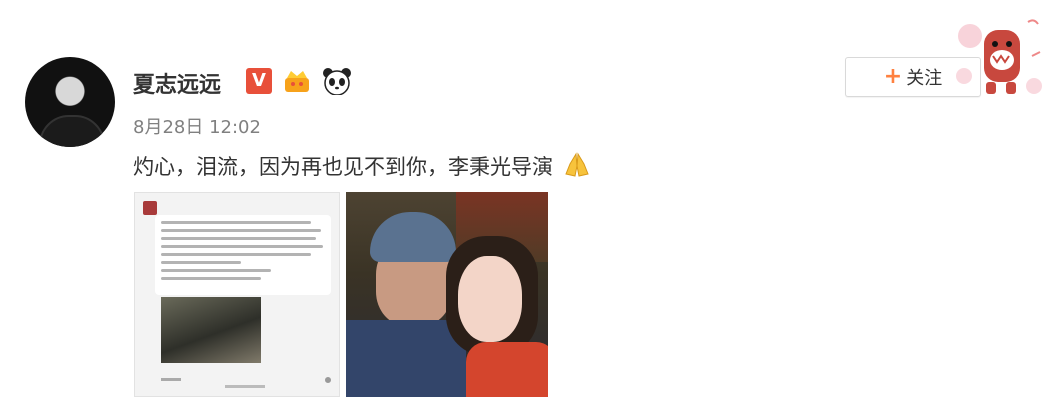 The width and height of the screenshot is (1049, 411). What do you see at coordinates (413, 237) in the screenshot?
I see `selfie-cap` at bounding box center [413, 237].